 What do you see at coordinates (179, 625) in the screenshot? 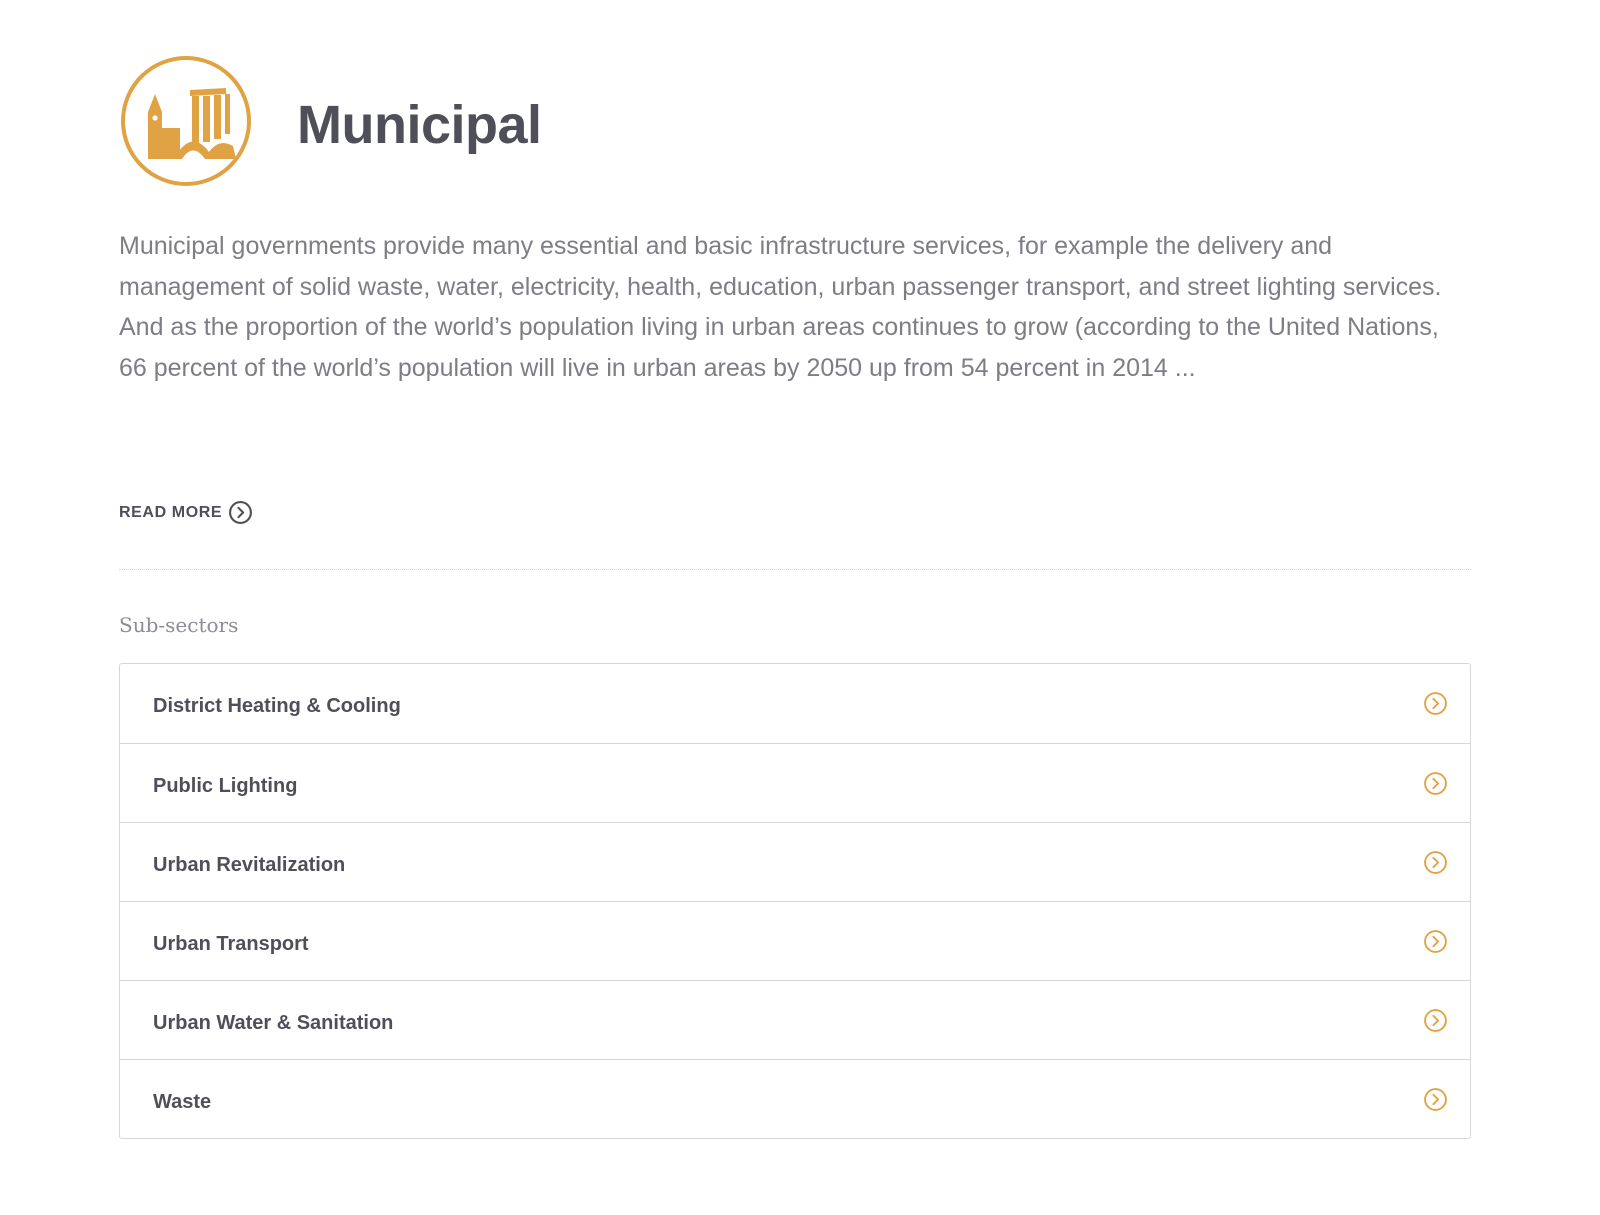
I see `subsectors-heading: Sub-sectors` at bounding box center [179, 625].